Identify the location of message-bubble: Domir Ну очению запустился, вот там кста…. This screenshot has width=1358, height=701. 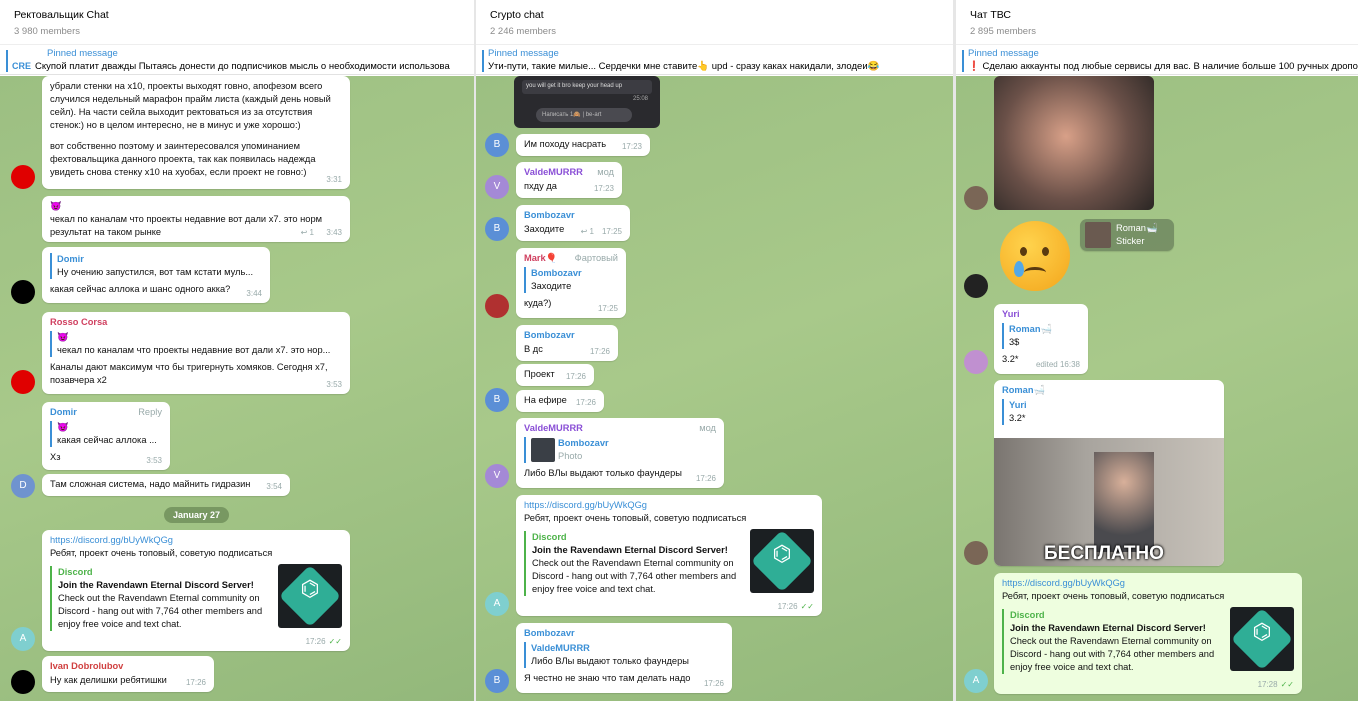
(156, 275).